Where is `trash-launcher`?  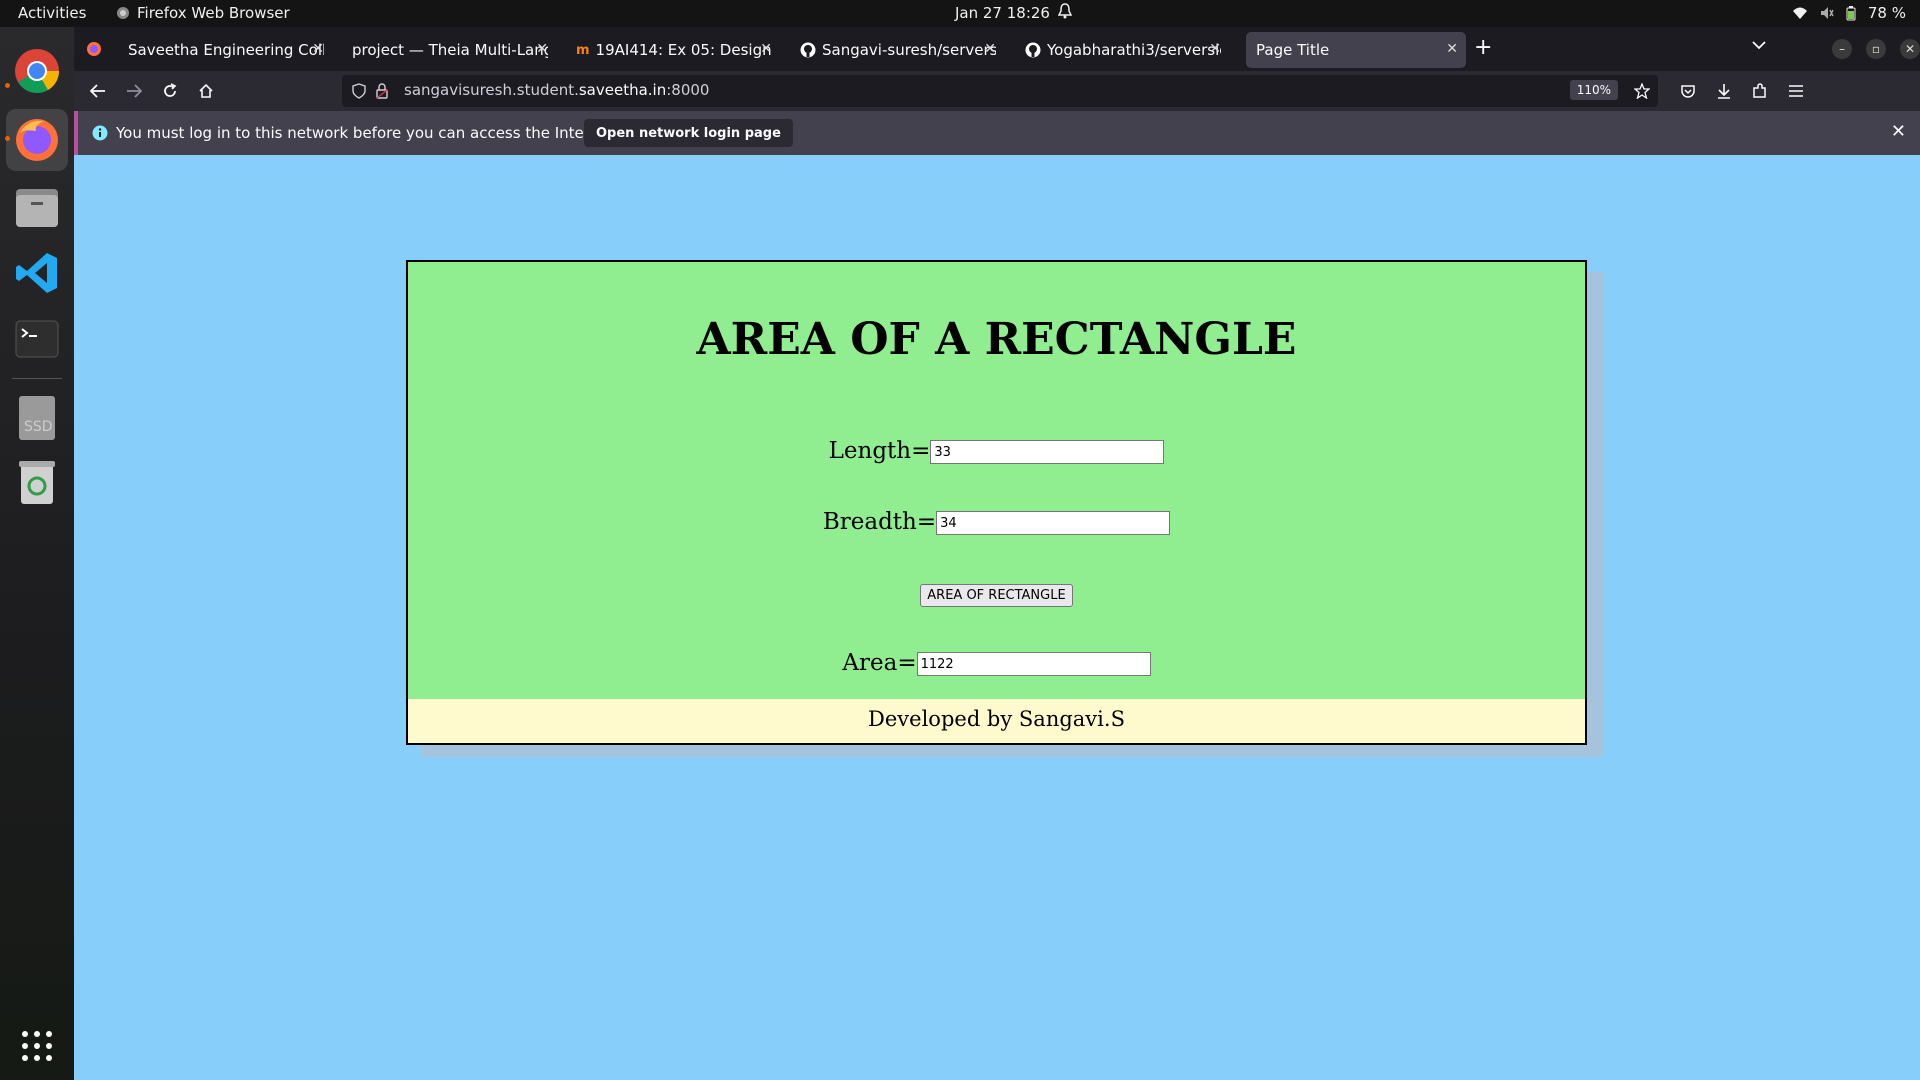 trash-launcher is located at coordinates (37, 483).